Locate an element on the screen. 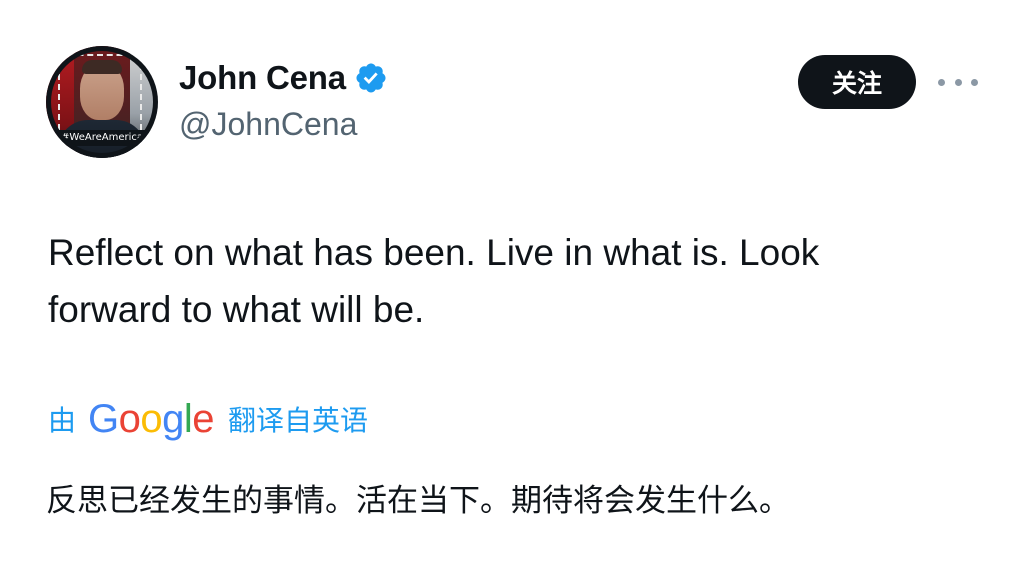 This screenshot has width=1024, height=569. author-names: John Cena @JohnCena is located at coordinates (283, 99).